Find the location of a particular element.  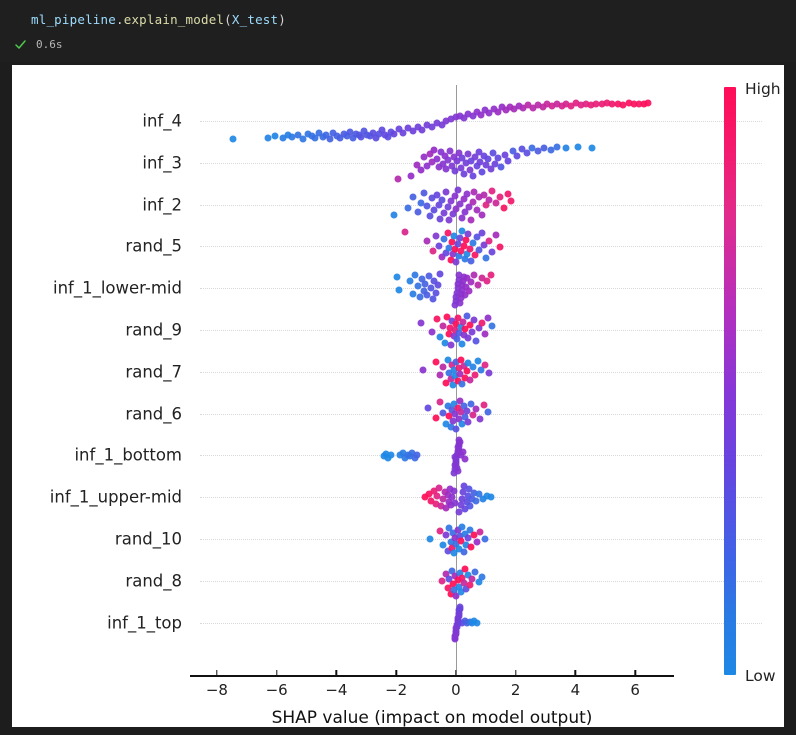

x-axis-line is located at coordinates (432, 676).